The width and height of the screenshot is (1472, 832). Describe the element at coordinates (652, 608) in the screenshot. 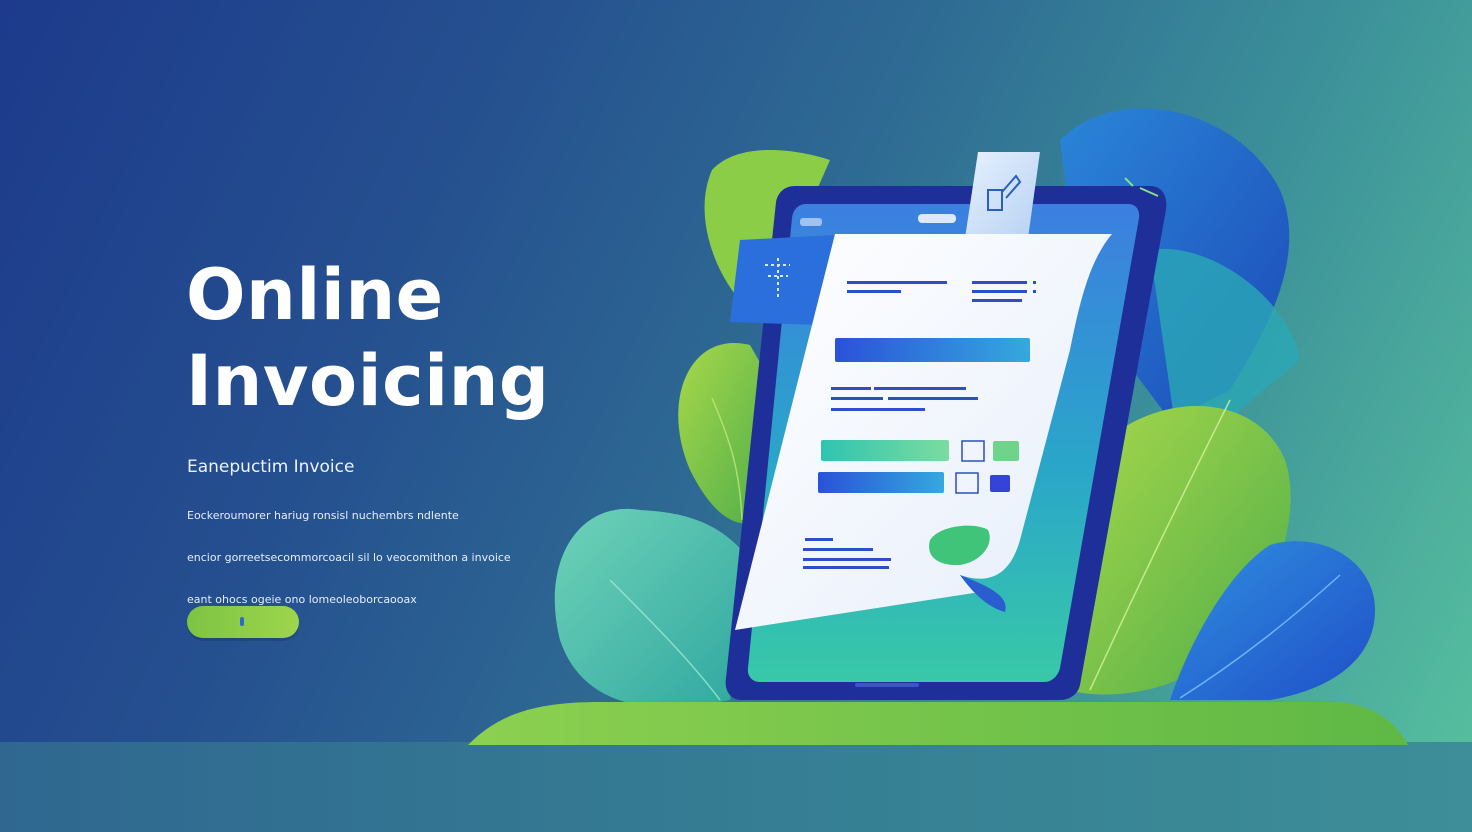

I see `leaf-decoration-icon` at that location.